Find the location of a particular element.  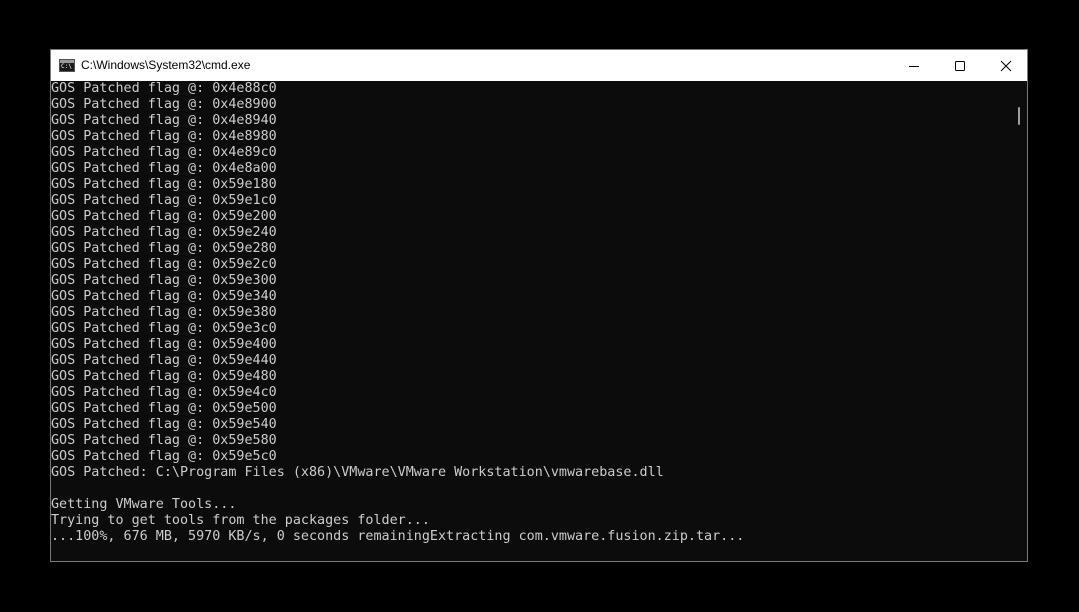

console-line: GOS Patched flag @: 0x59e280 is located at coordinates (164, 248).